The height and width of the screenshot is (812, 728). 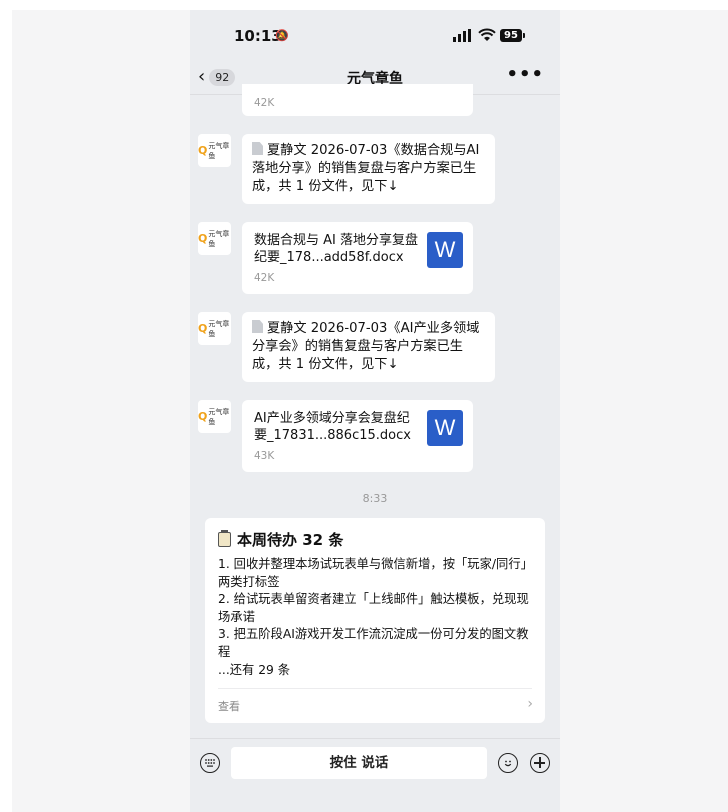 I want to click on view-link: 查看, so click(x=229, y=706).